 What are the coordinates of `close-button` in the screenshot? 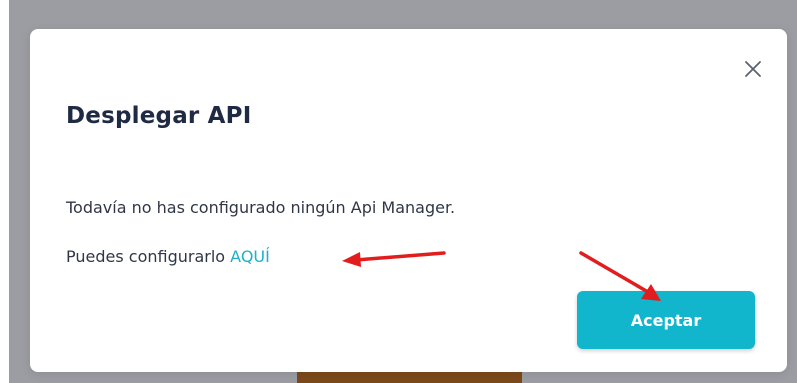 It's located at (753, 69).